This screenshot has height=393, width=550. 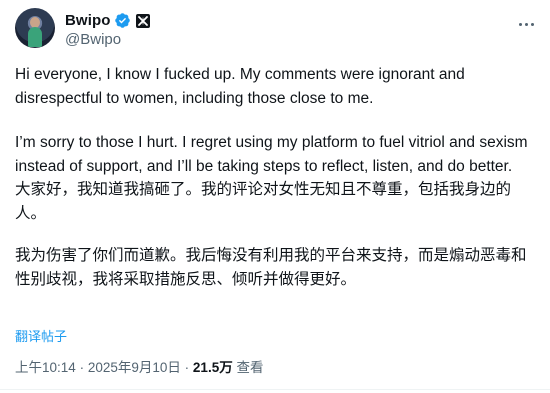 I want to click on more-options-icon, so click(x=526, y=24).